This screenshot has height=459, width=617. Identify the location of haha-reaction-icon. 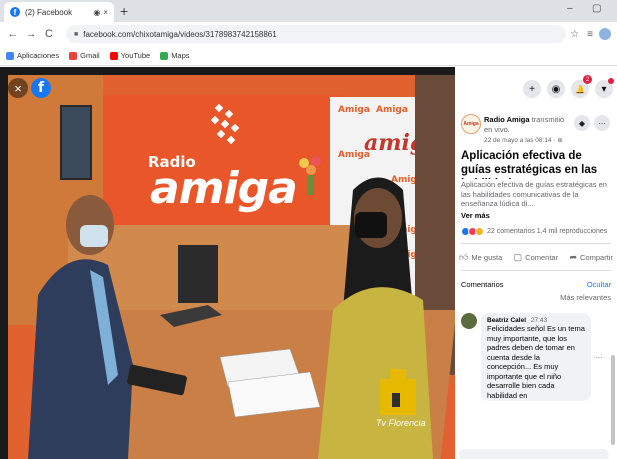
(479, 231).